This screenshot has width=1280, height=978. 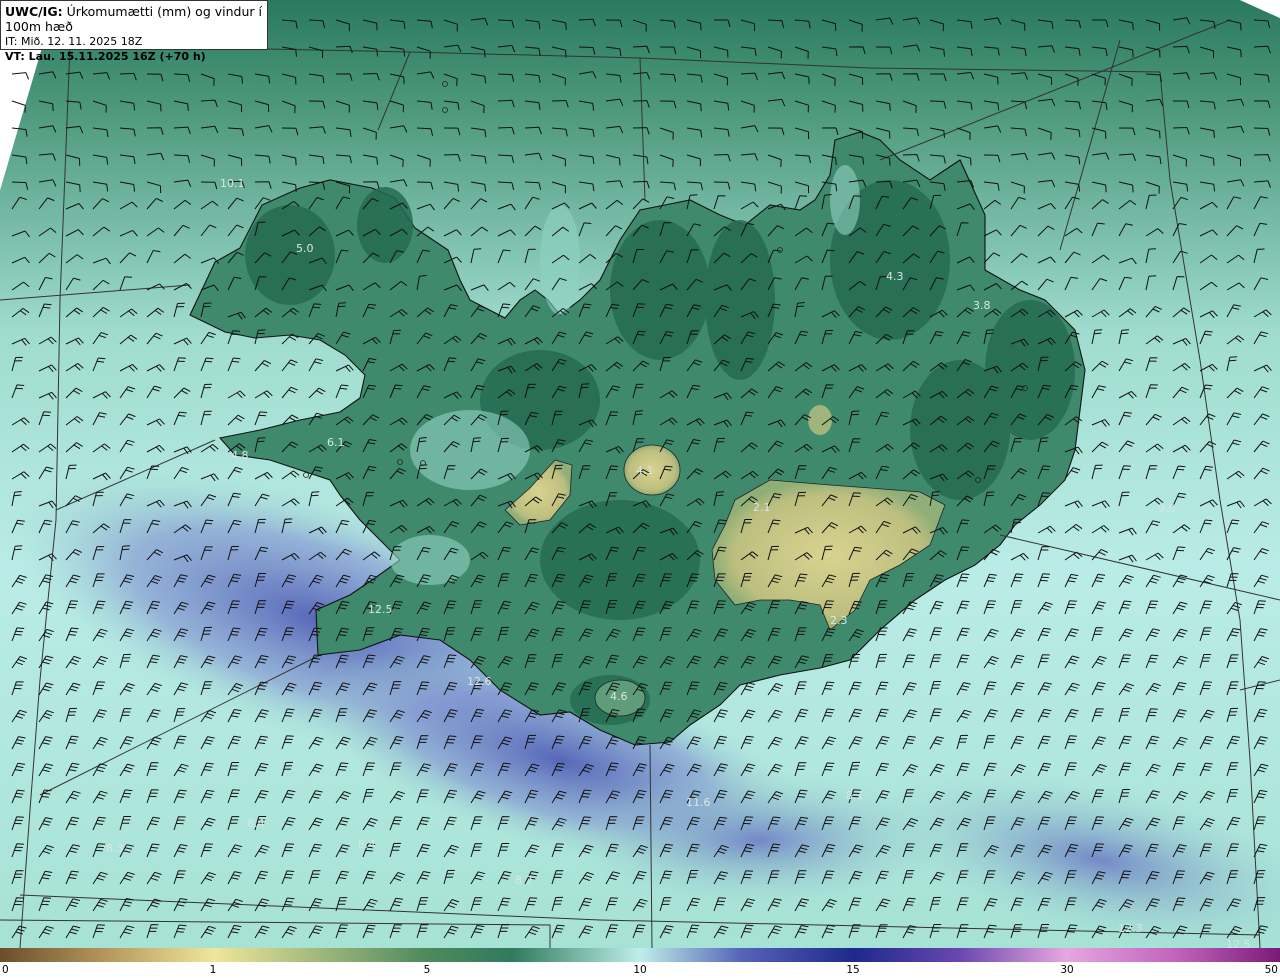 I want to click on map-value-label: 8.2, so click(x=524, y=880).